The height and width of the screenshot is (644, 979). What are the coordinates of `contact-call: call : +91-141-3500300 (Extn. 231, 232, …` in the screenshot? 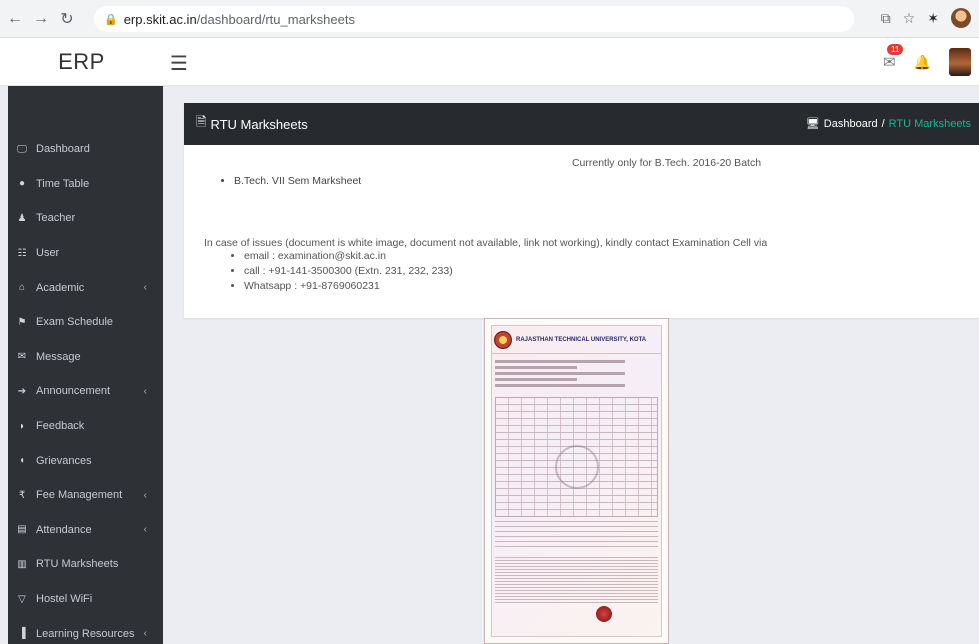 It's located at (601, 271).